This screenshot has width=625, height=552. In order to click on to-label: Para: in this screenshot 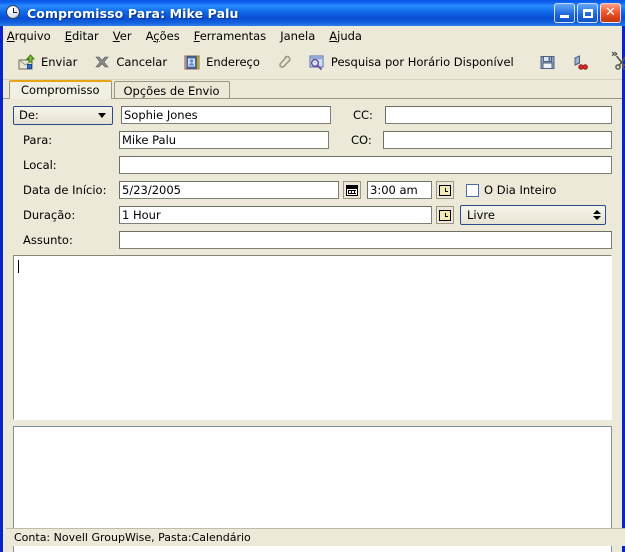, I will do `click(38, 140)`.